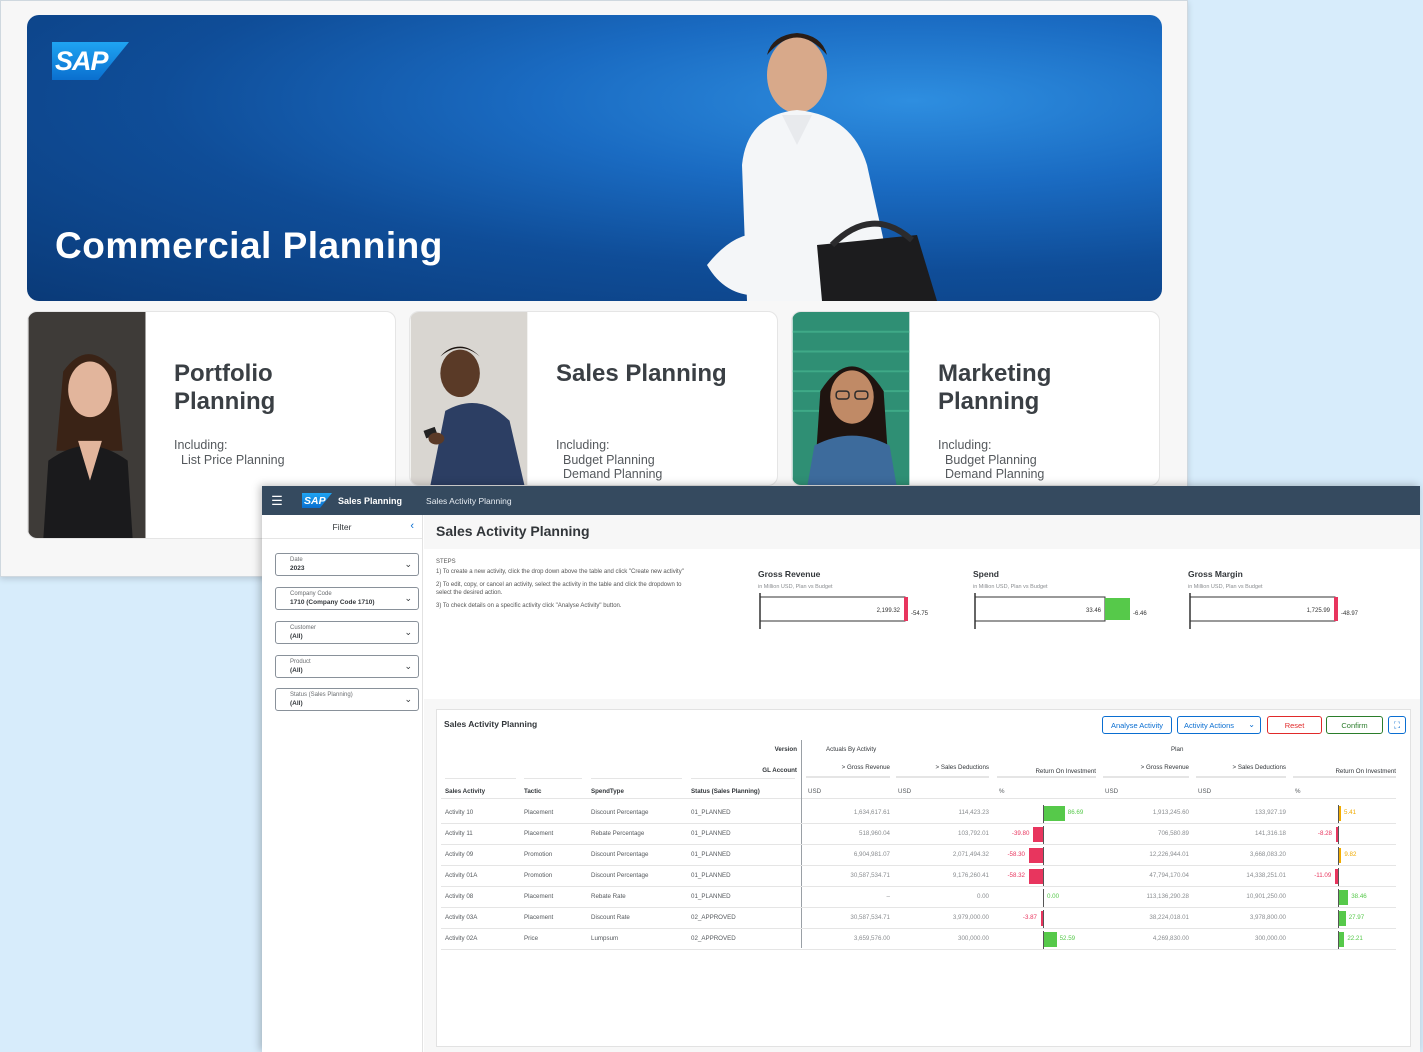 Image resolution: width=1423 pixels, height=1052 pixels. Describe the element at coordinates (233, 459) in the screenshot. I see `included-item: List Price Planning` at that location.